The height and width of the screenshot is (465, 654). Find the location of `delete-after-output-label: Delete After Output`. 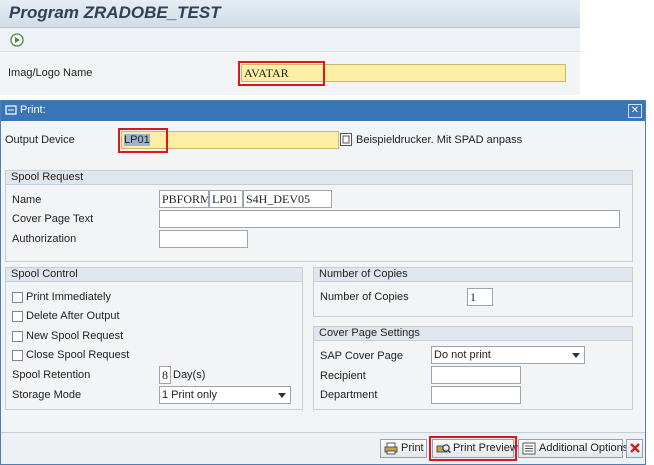

delete-after-output-label: Delete After Output is located at coordinates (73, 316).